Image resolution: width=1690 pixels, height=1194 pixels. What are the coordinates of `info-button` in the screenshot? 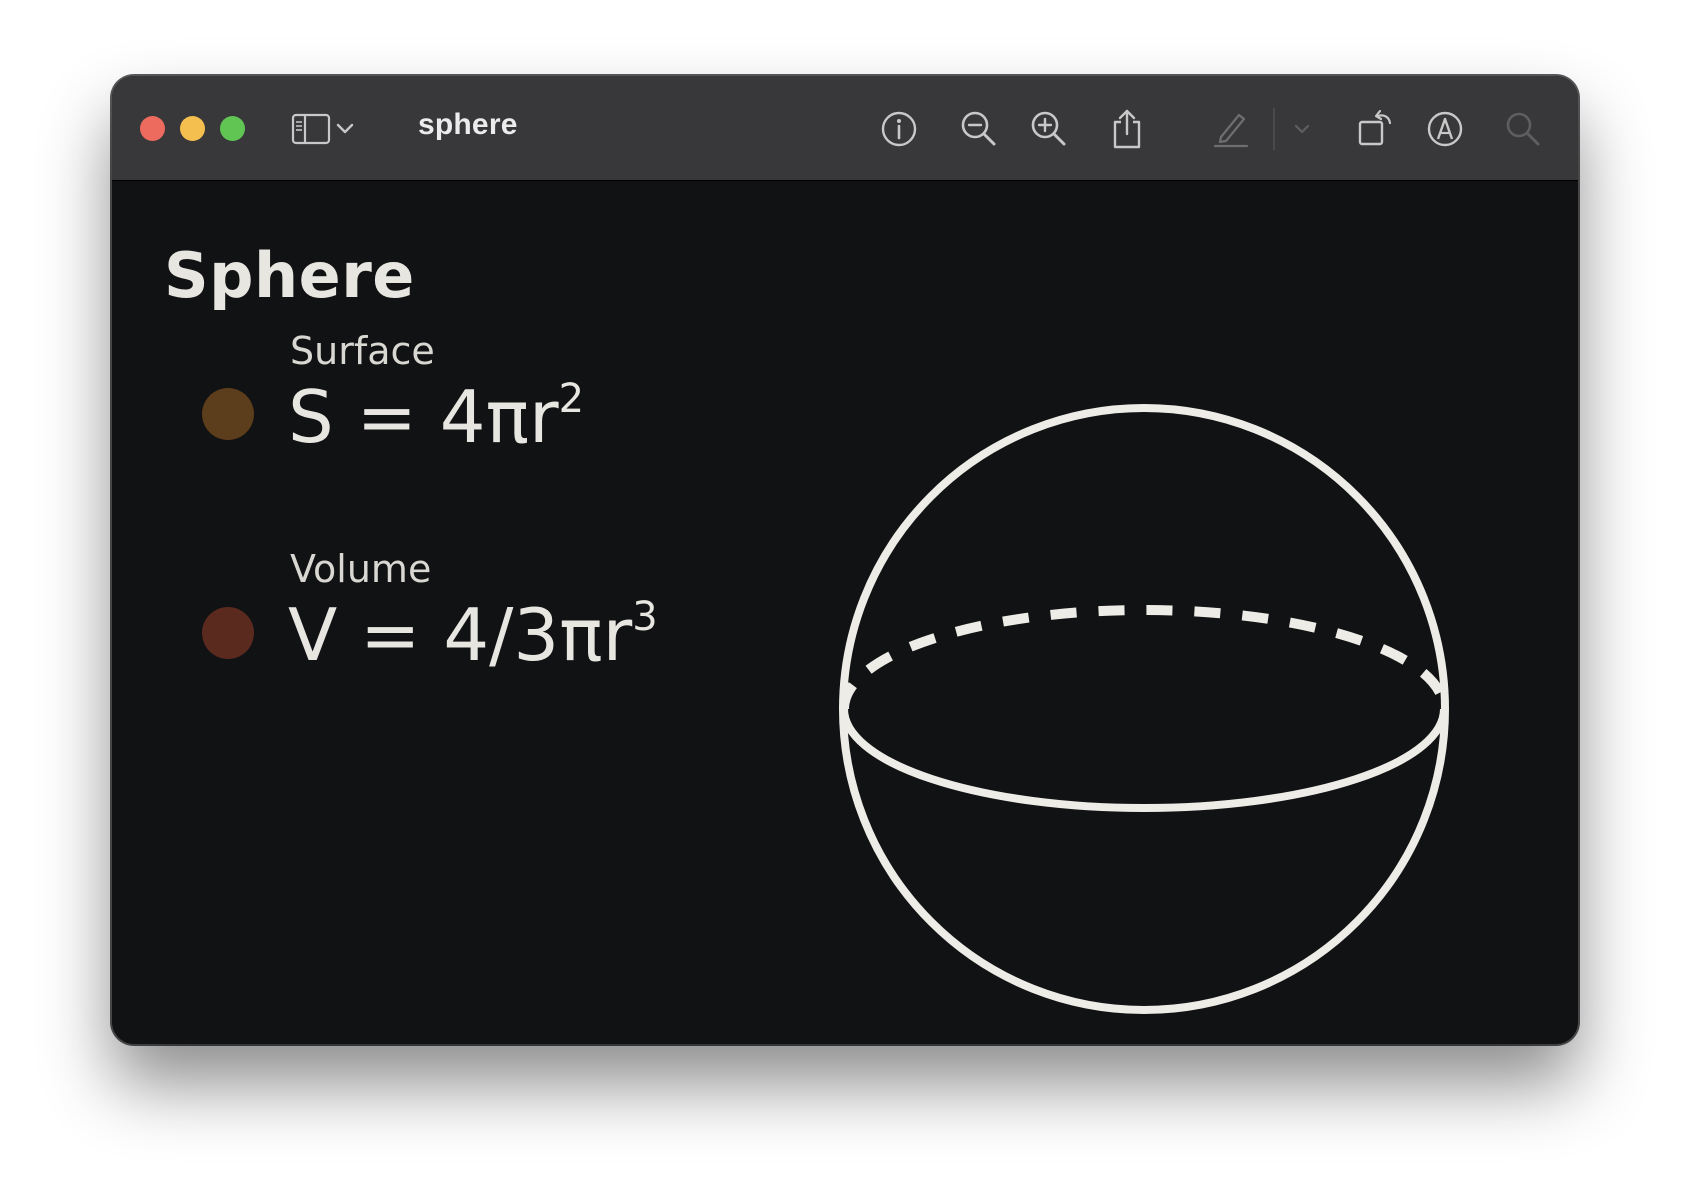 It's located at (899, 129).